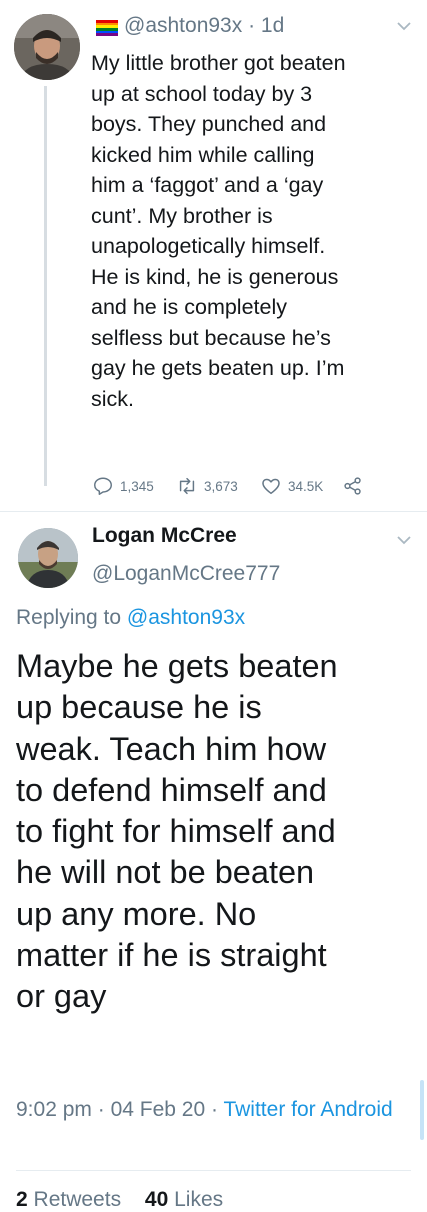 This screenshot has height=1212, width=427. I want to click on replying-to-line: Replying to @ashton93x, so click(130, 618).